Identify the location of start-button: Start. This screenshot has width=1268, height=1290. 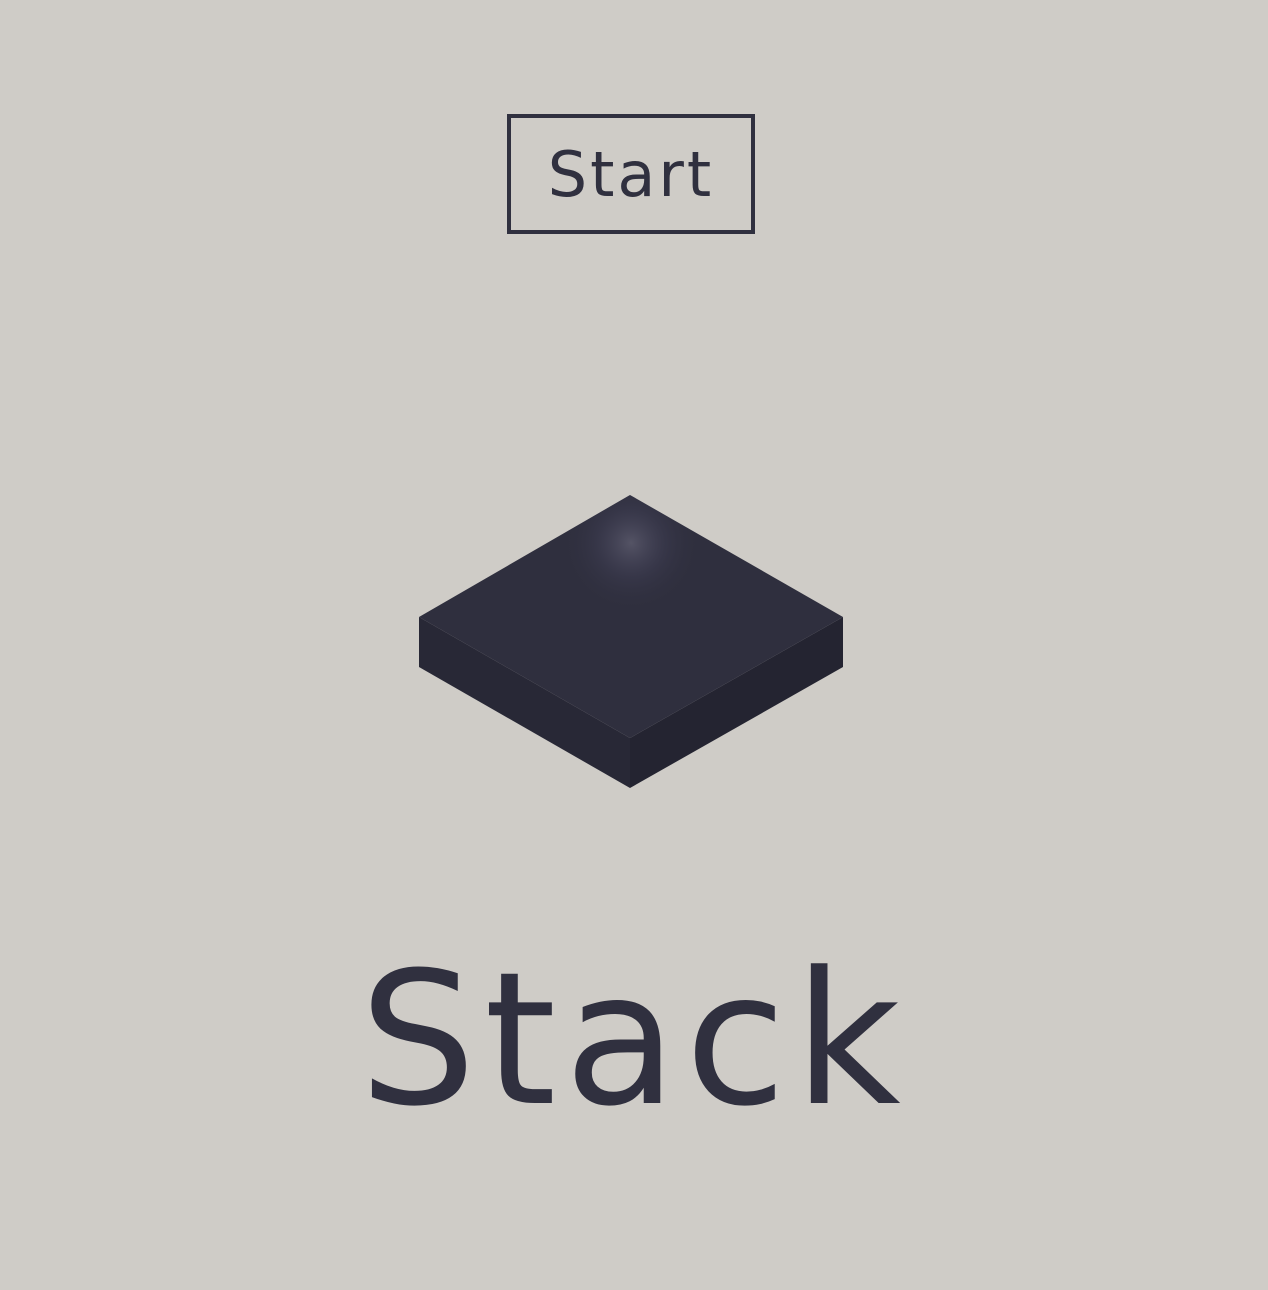
(631, 174).